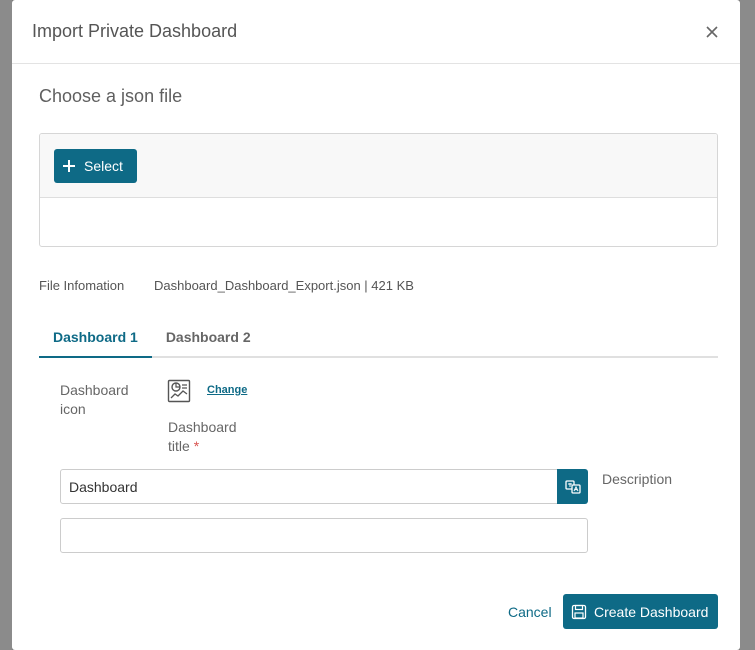 The image size is (755, 650). I want to click on tab-dashboard-2: Dashboard 2, so click(208, 337).